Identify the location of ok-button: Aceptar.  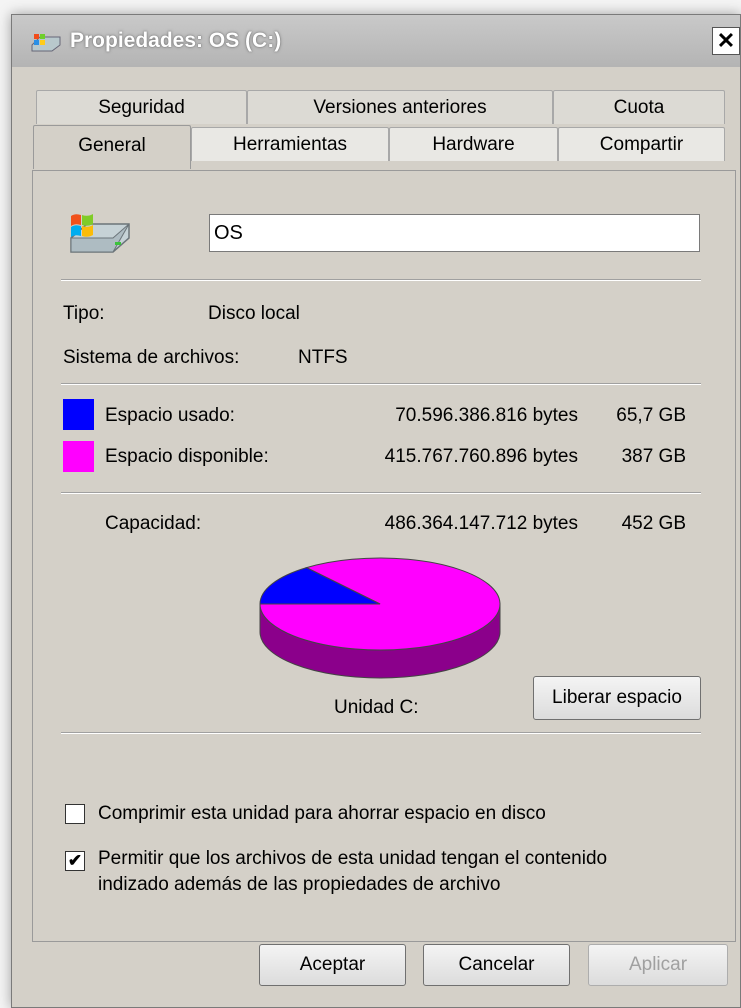
(332, 965).